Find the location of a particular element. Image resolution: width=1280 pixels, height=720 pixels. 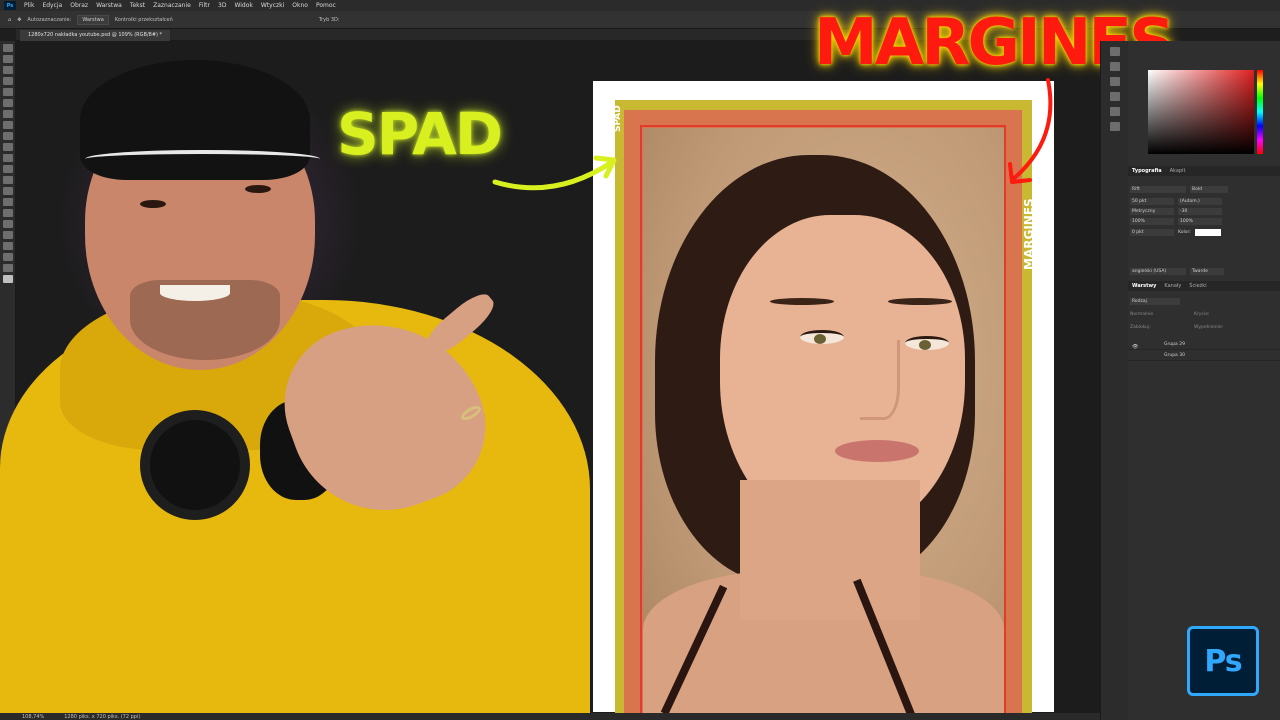

menu-wtyczki: Wtyczki is located at coordinates (272, 5).